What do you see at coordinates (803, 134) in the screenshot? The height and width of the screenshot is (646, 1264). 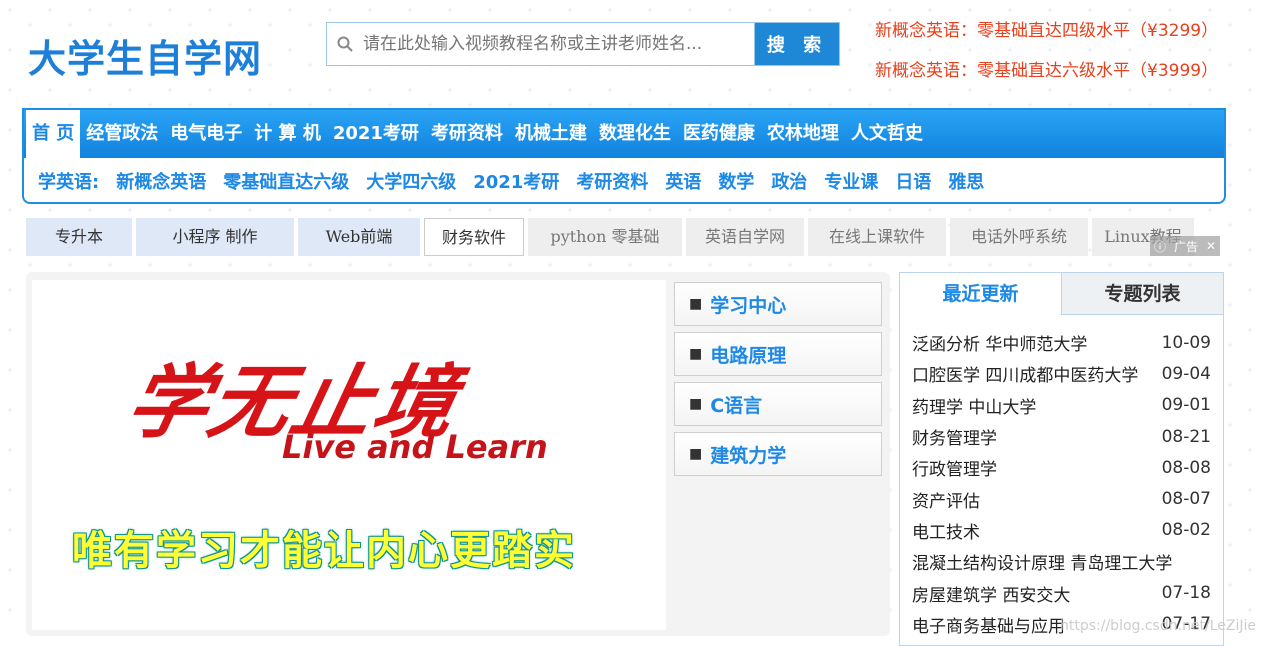 I see `nav-item-agriculture-geo: 农林地理` at bounding box center [803, 134].